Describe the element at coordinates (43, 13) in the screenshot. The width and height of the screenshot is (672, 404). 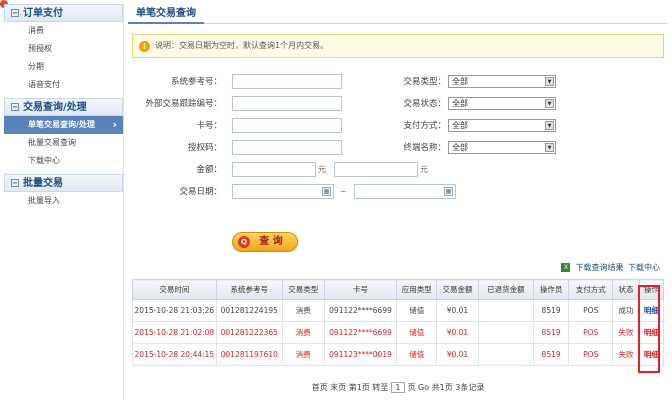
I see `sidebar-group-title: 订单支付` at that location.